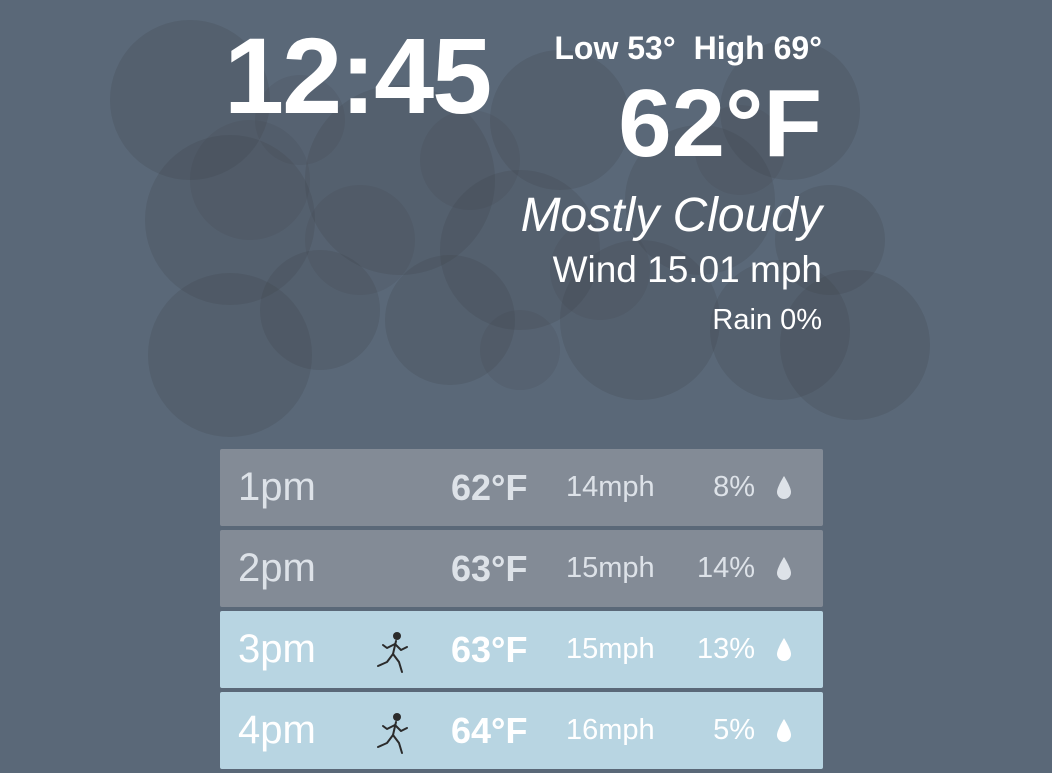  I want to click on forecast-time: 2pm, so click(277, 568).